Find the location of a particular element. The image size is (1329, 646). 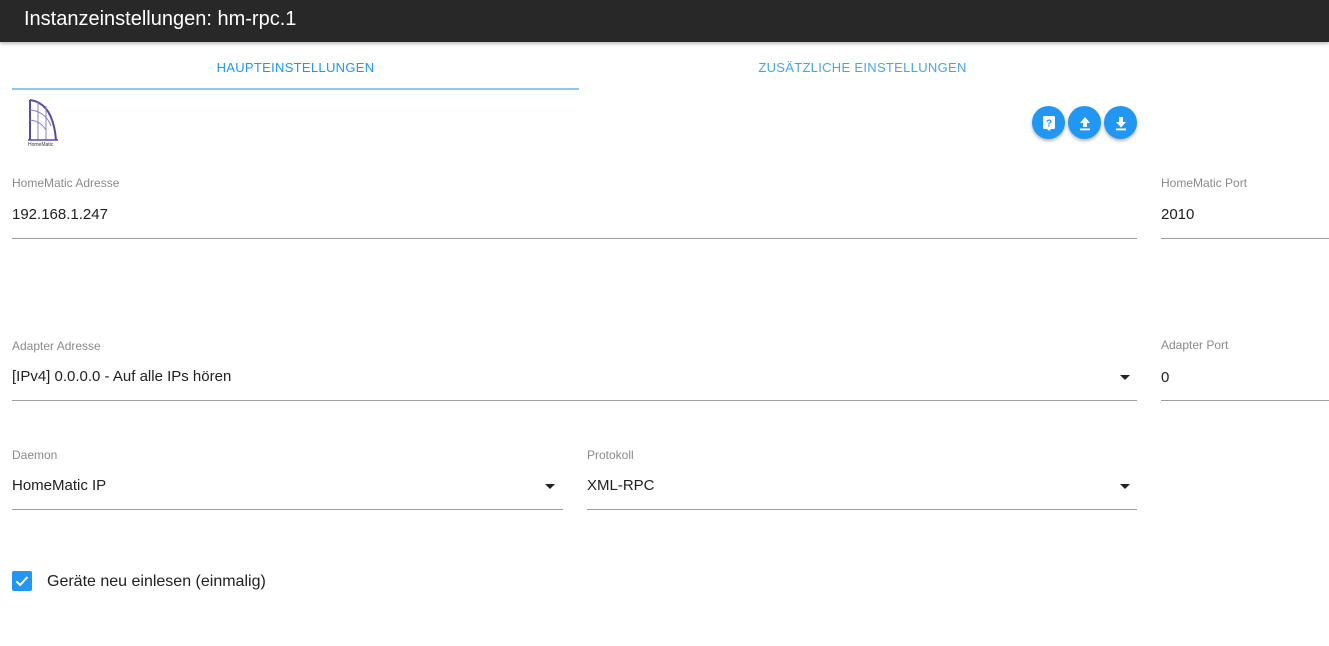

adapter-address-label: Adapter Adresse is located at coordinates (56, 346).